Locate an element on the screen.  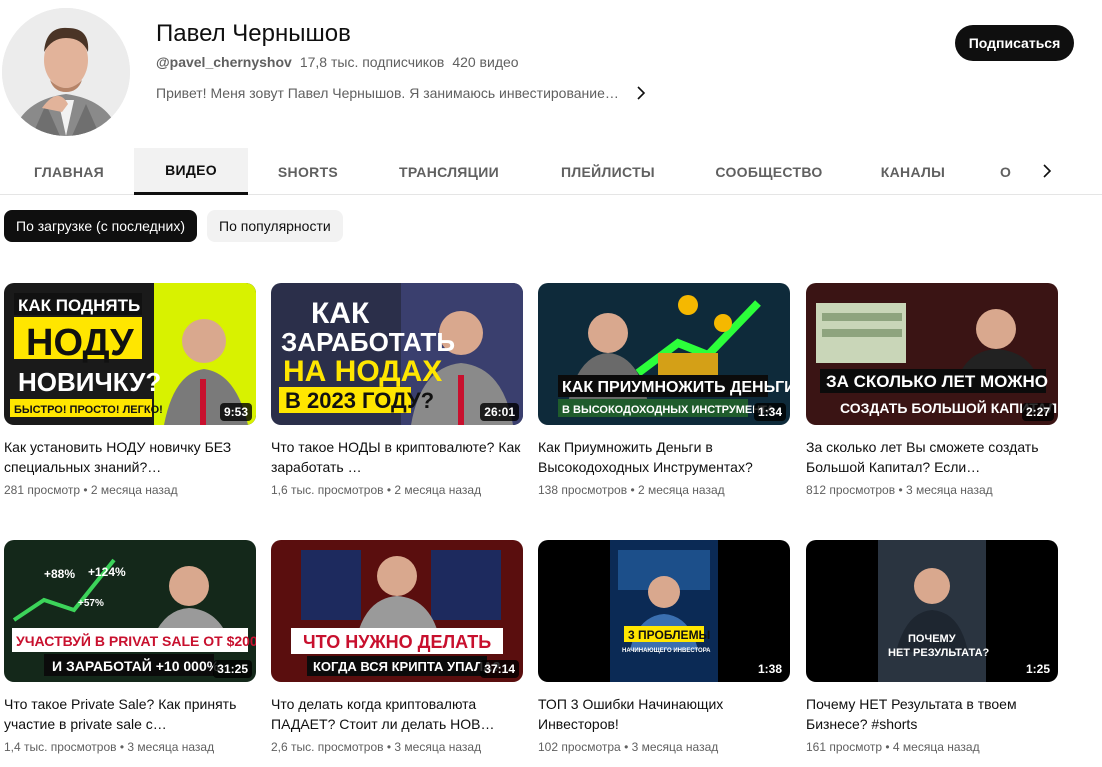
video-views: 2,6 тыс. просмотров is located at coordinates (327, 747).